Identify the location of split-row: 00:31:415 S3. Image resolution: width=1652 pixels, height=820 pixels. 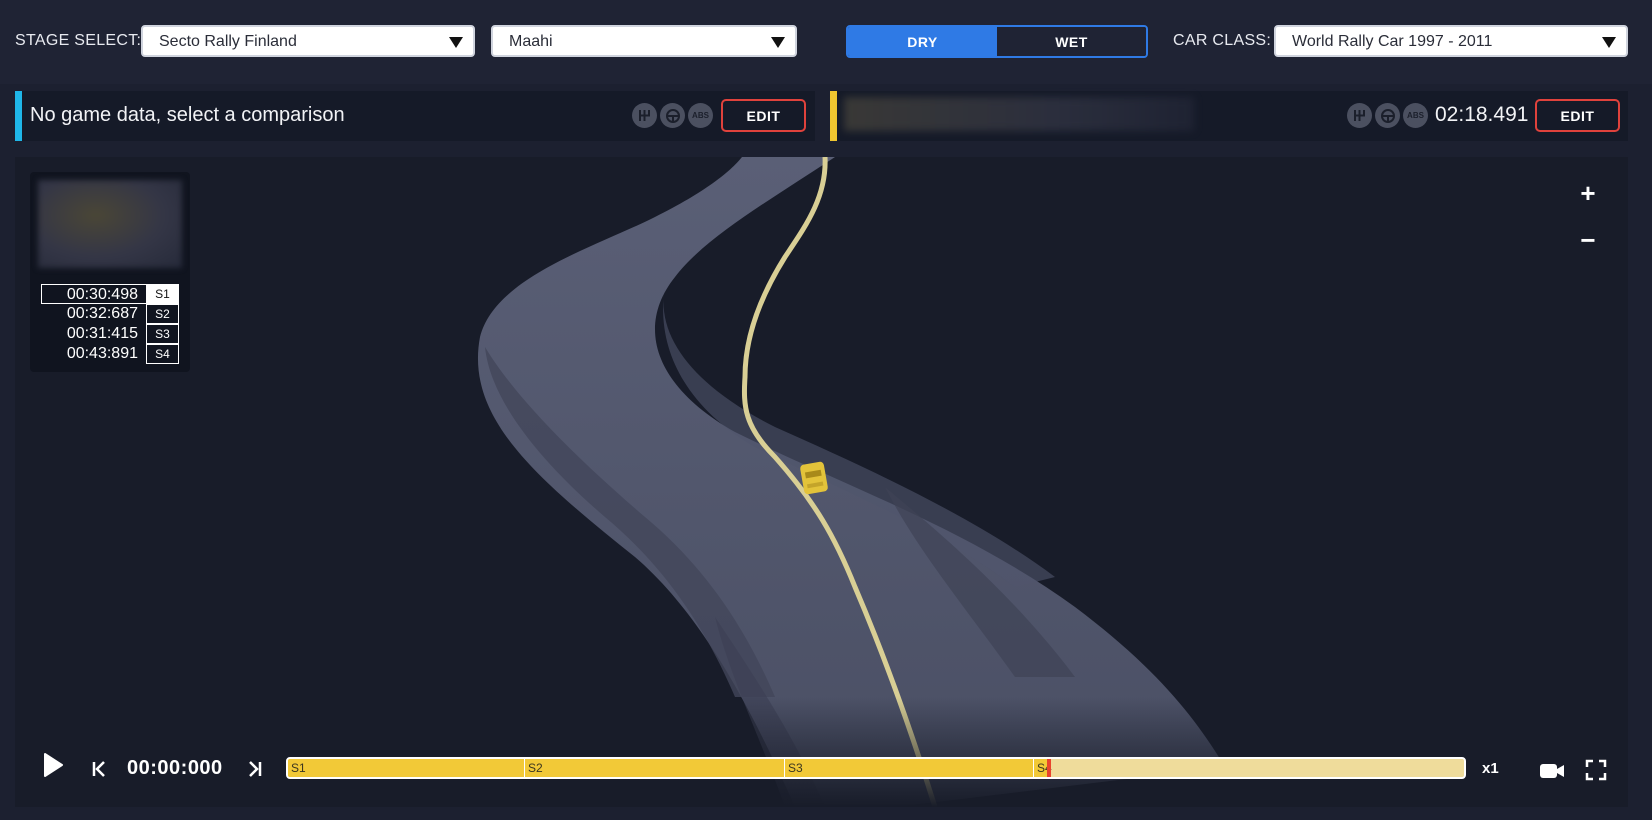
(110, 334).